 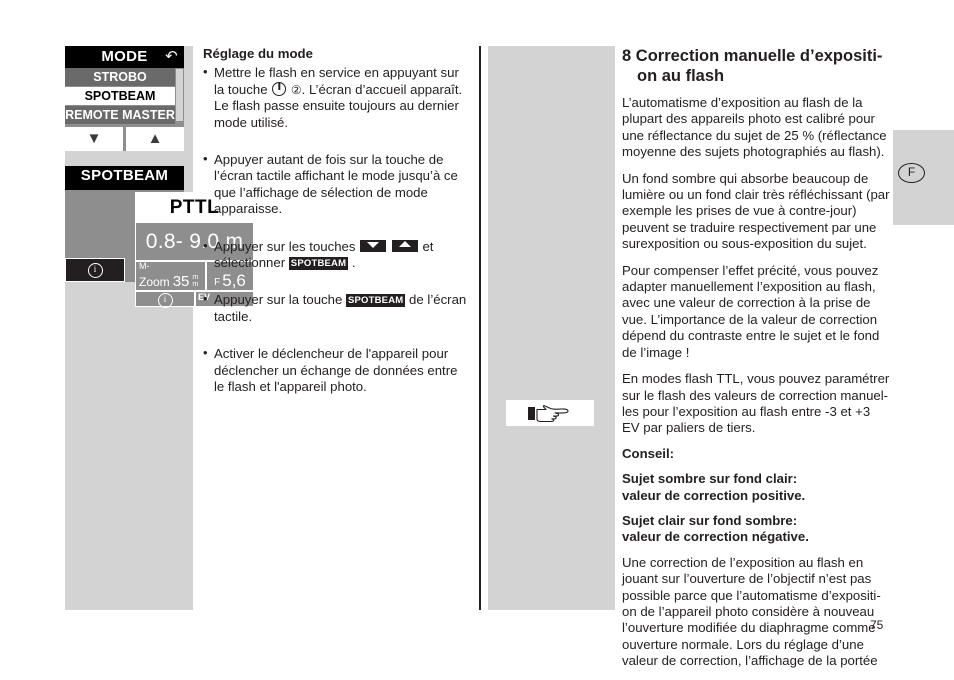 I want to click on mode-item-remote-master: REMOTE MASTER, so click(x=120, y=115).